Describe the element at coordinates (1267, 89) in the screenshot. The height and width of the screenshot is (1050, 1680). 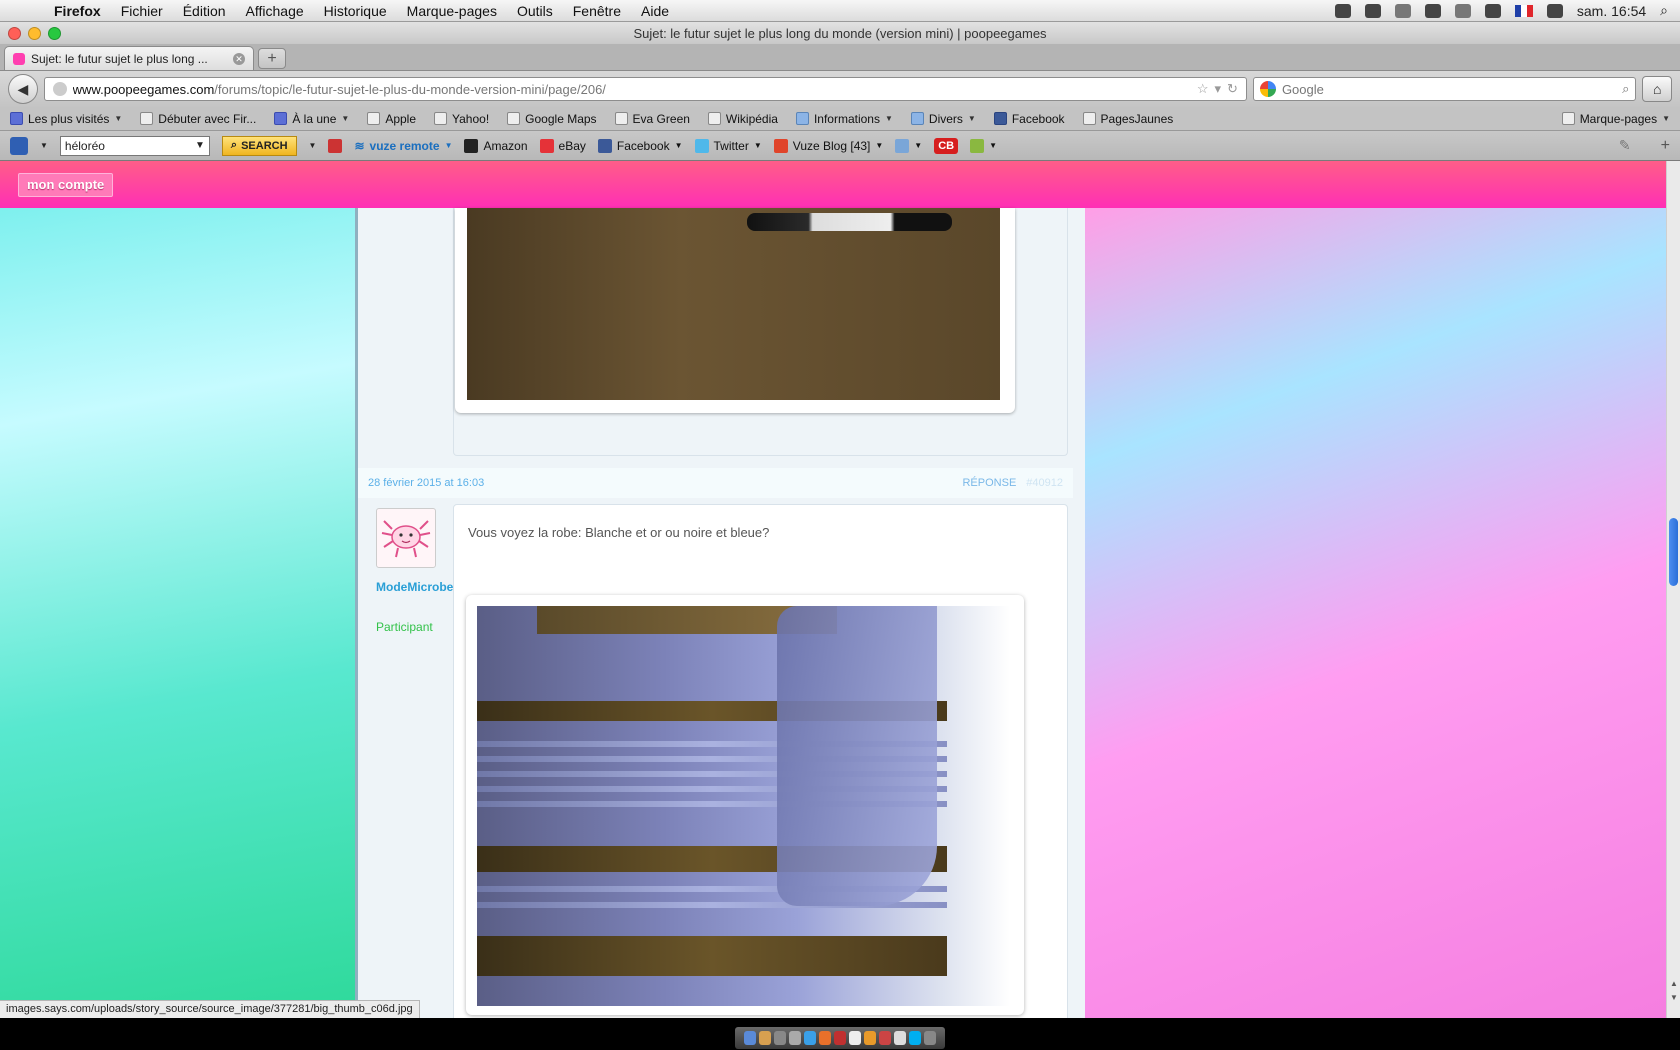
I see `google-icon` at that location.